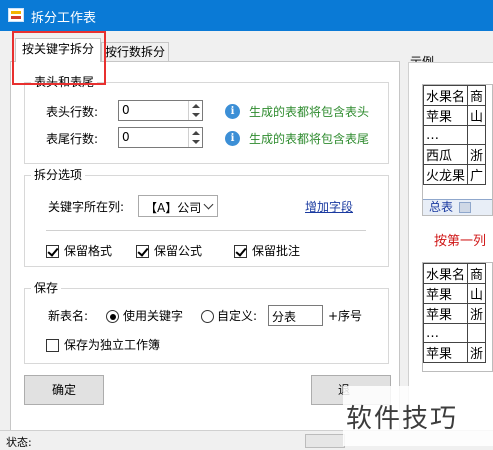 The image size is (493, 450). Describe the element at coordinates (325, 441) in the screenshot. I see `status-progress` at that location.